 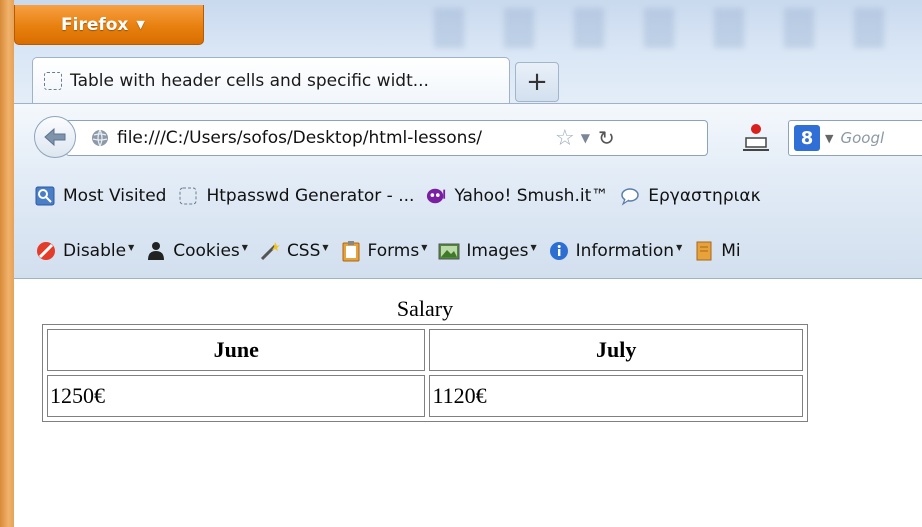 I want to click on yahoo-icon, so click(x=436, y=196).